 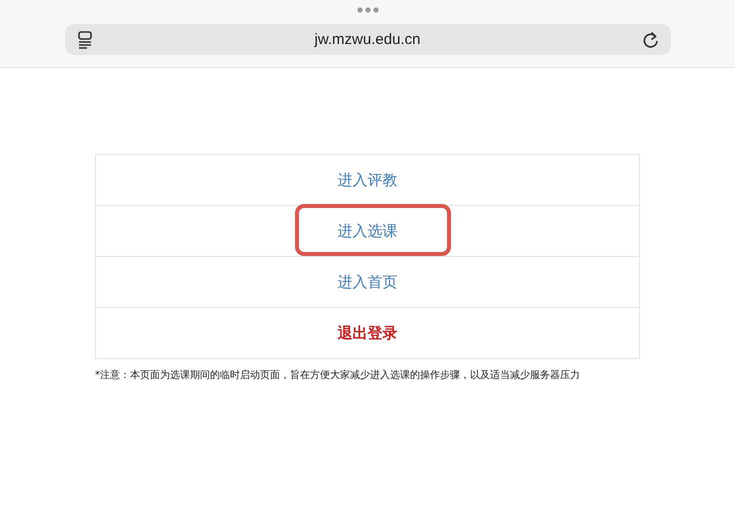 I want to click on url-text: jw.mzwu.edu.cn, so click(x=367, y=39).